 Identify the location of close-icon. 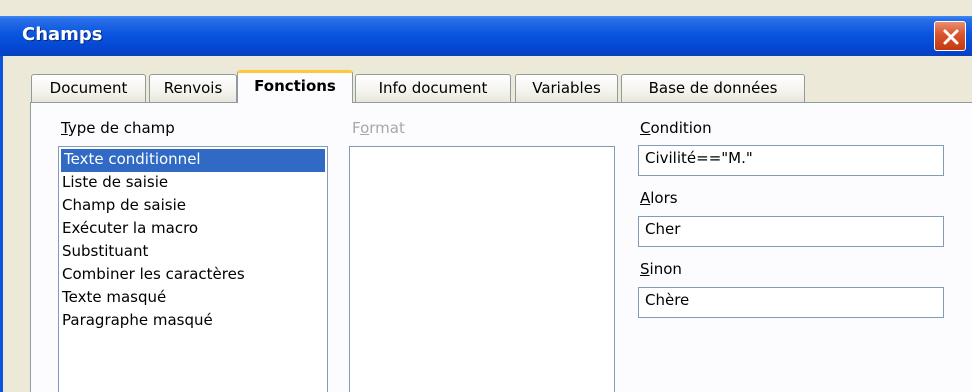
(951, 37).